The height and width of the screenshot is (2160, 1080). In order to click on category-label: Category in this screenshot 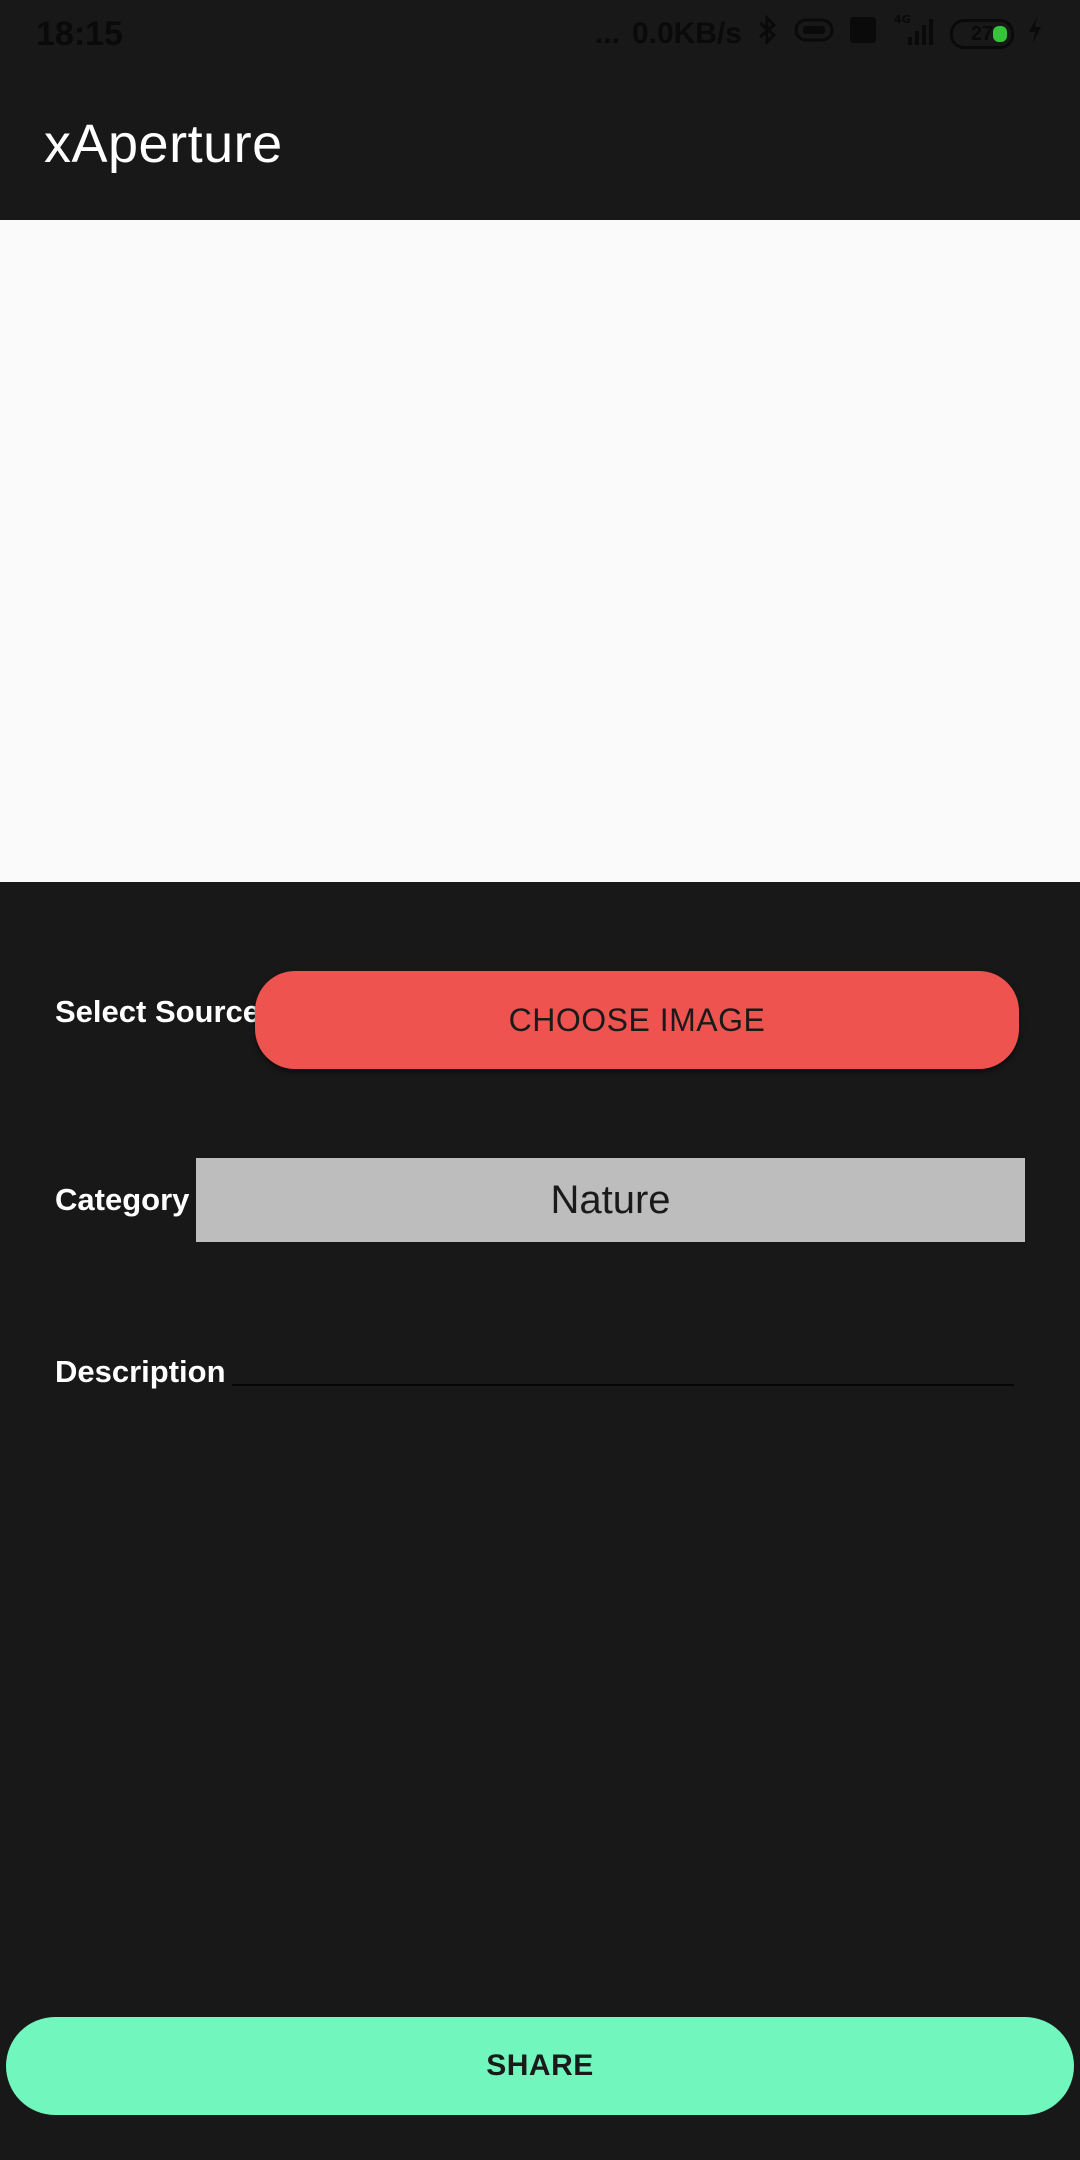, I will do `click(122, 1199)`.